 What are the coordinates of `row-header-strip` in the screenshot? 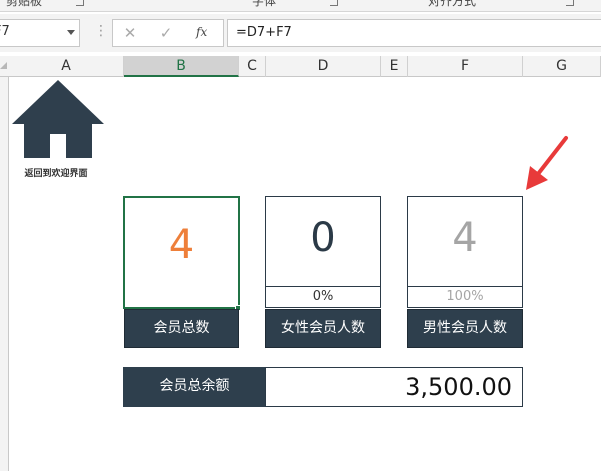 It's located at (4, 274).